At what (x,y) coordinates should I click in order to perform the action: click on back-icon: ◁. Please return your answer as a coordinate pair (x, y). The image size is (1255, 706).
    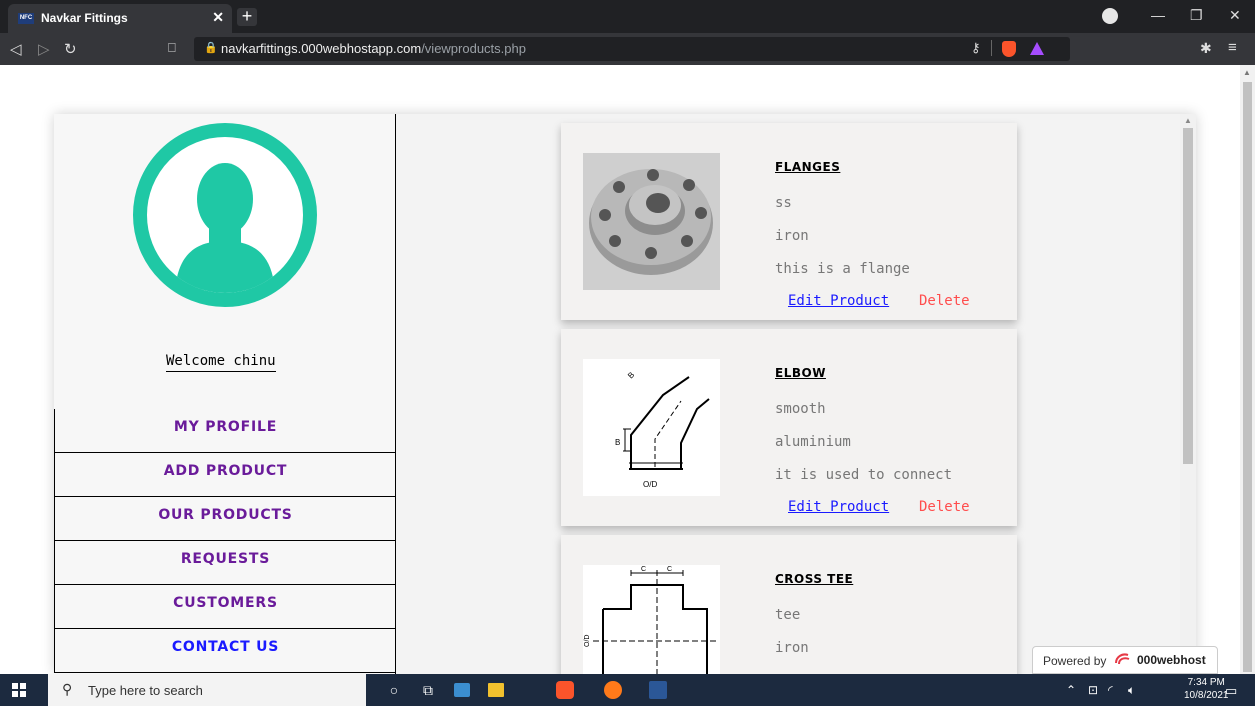
    Looking at the image, I should click on (16, 49).